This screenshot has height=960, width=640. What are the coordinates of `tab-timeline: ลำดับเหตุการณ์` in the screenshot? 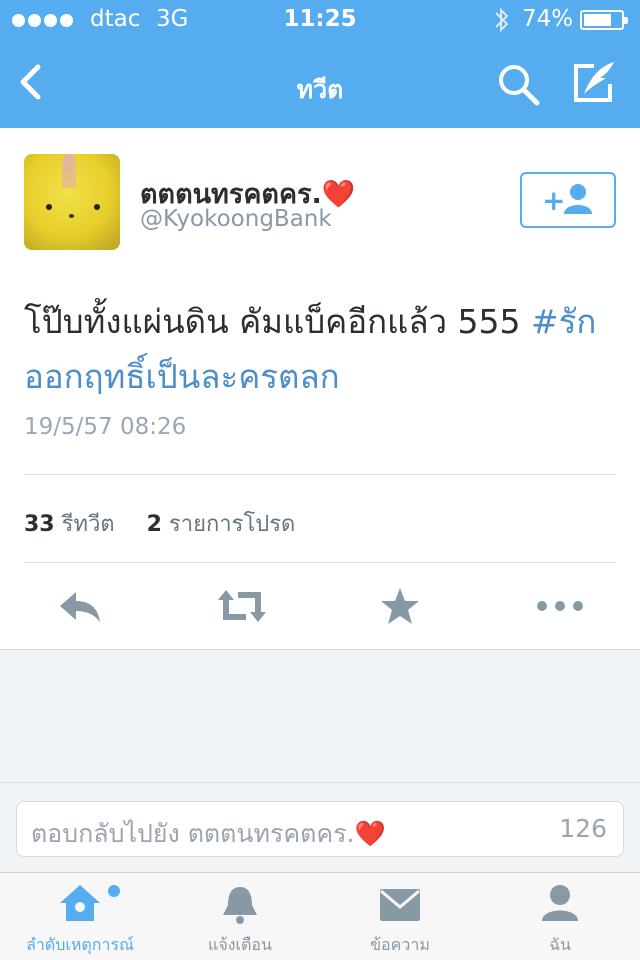 It's located at (80, 916).